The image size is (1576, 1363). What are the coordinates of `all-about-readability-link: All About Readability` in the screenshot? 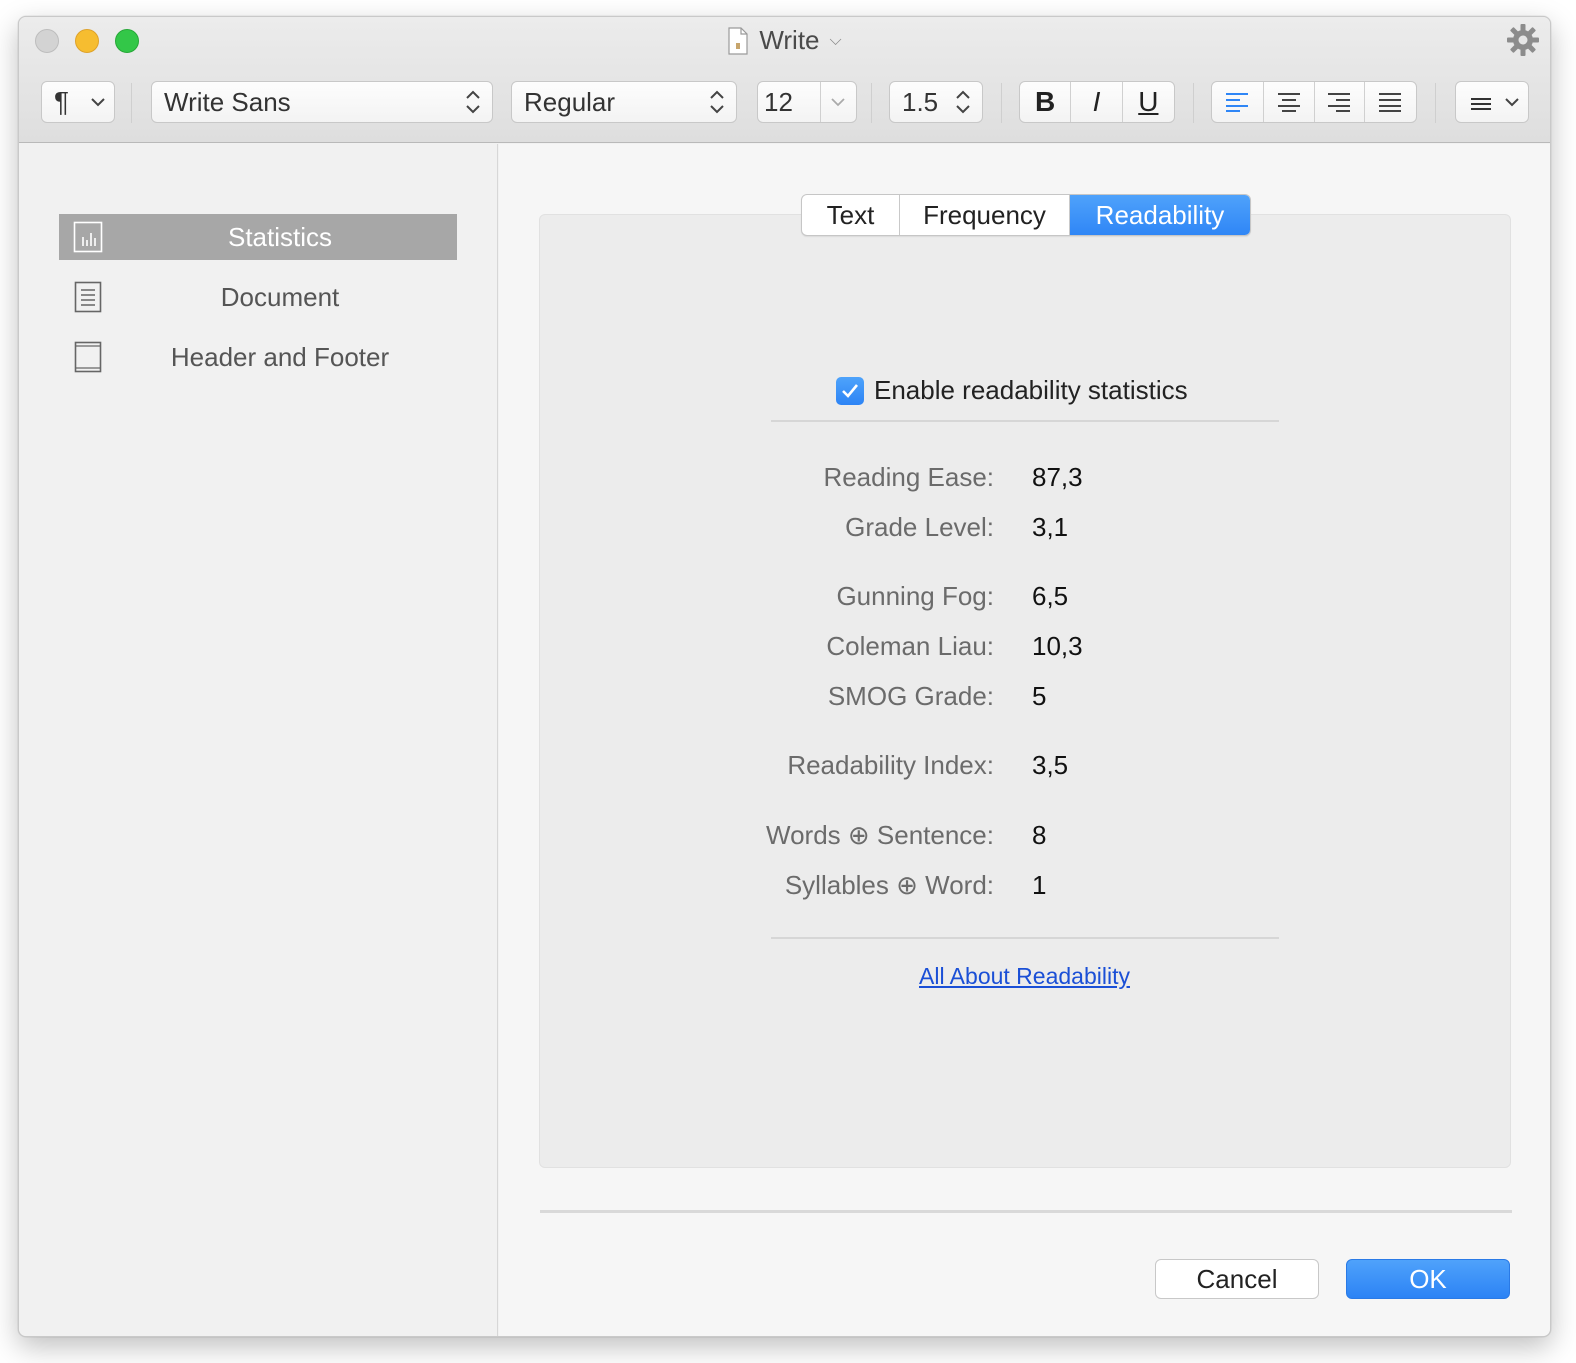 It's located at (1024, 976).